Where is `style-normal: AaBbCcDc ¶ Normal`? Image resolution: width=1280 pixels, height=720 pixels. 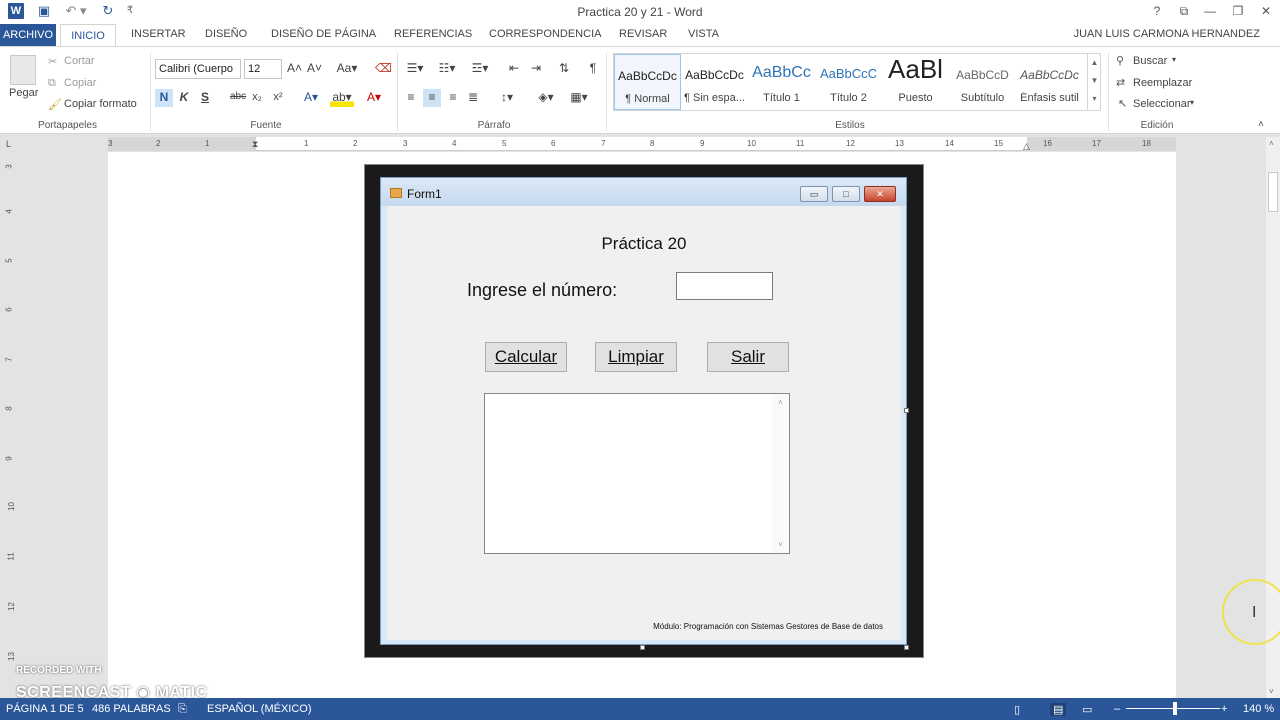
style-normal: AaBbCcDc ¶ Normal is located at coordinates (647, 82).